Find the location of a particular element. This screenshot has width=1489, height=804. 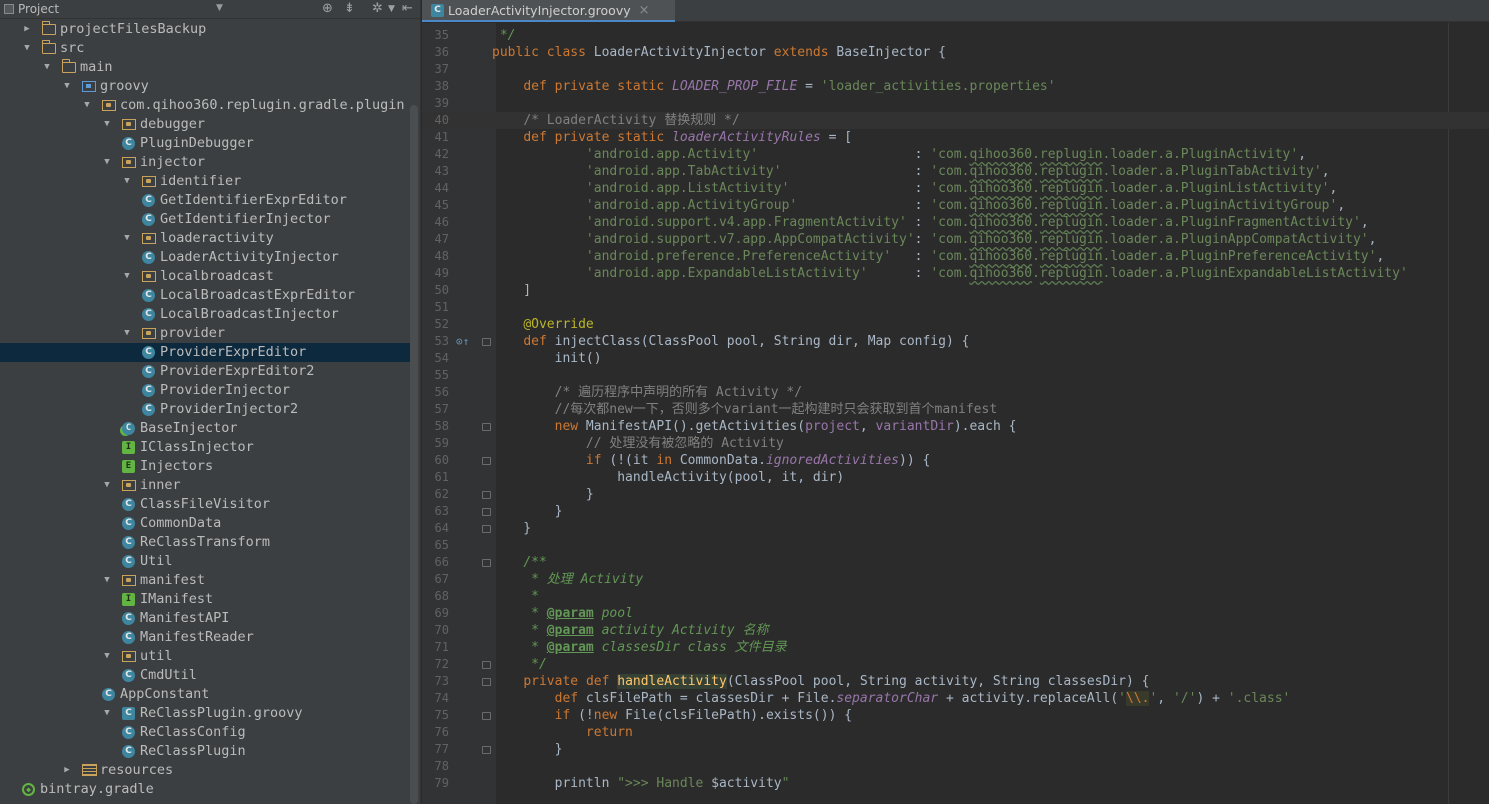

tree-item: C ManifestReader is located at coordinates (205, 637).